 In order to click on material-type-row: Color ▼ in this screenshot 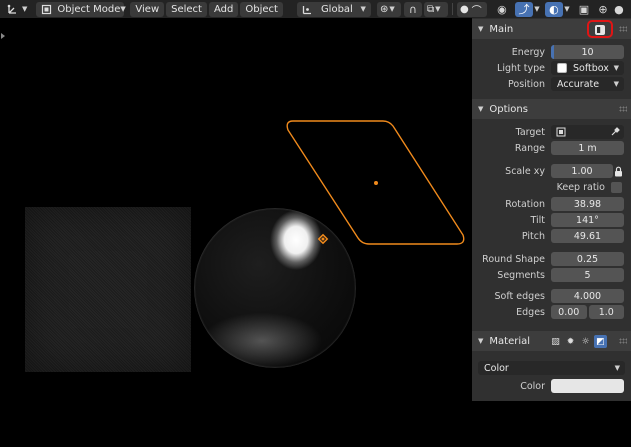, I will do `click(551, 368)`.